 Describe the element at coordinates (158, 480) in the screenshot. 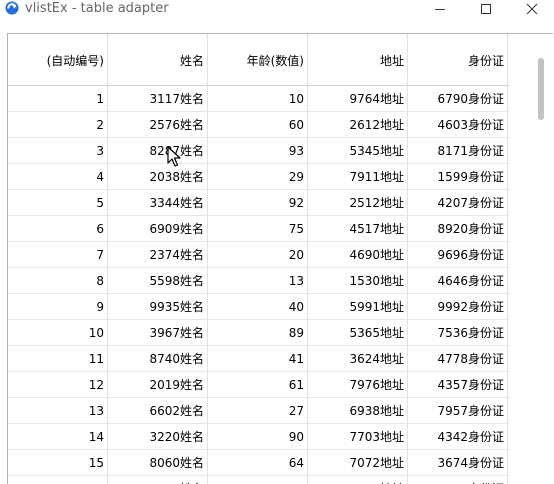

I see `cell-name: 5123姓名` at that location.